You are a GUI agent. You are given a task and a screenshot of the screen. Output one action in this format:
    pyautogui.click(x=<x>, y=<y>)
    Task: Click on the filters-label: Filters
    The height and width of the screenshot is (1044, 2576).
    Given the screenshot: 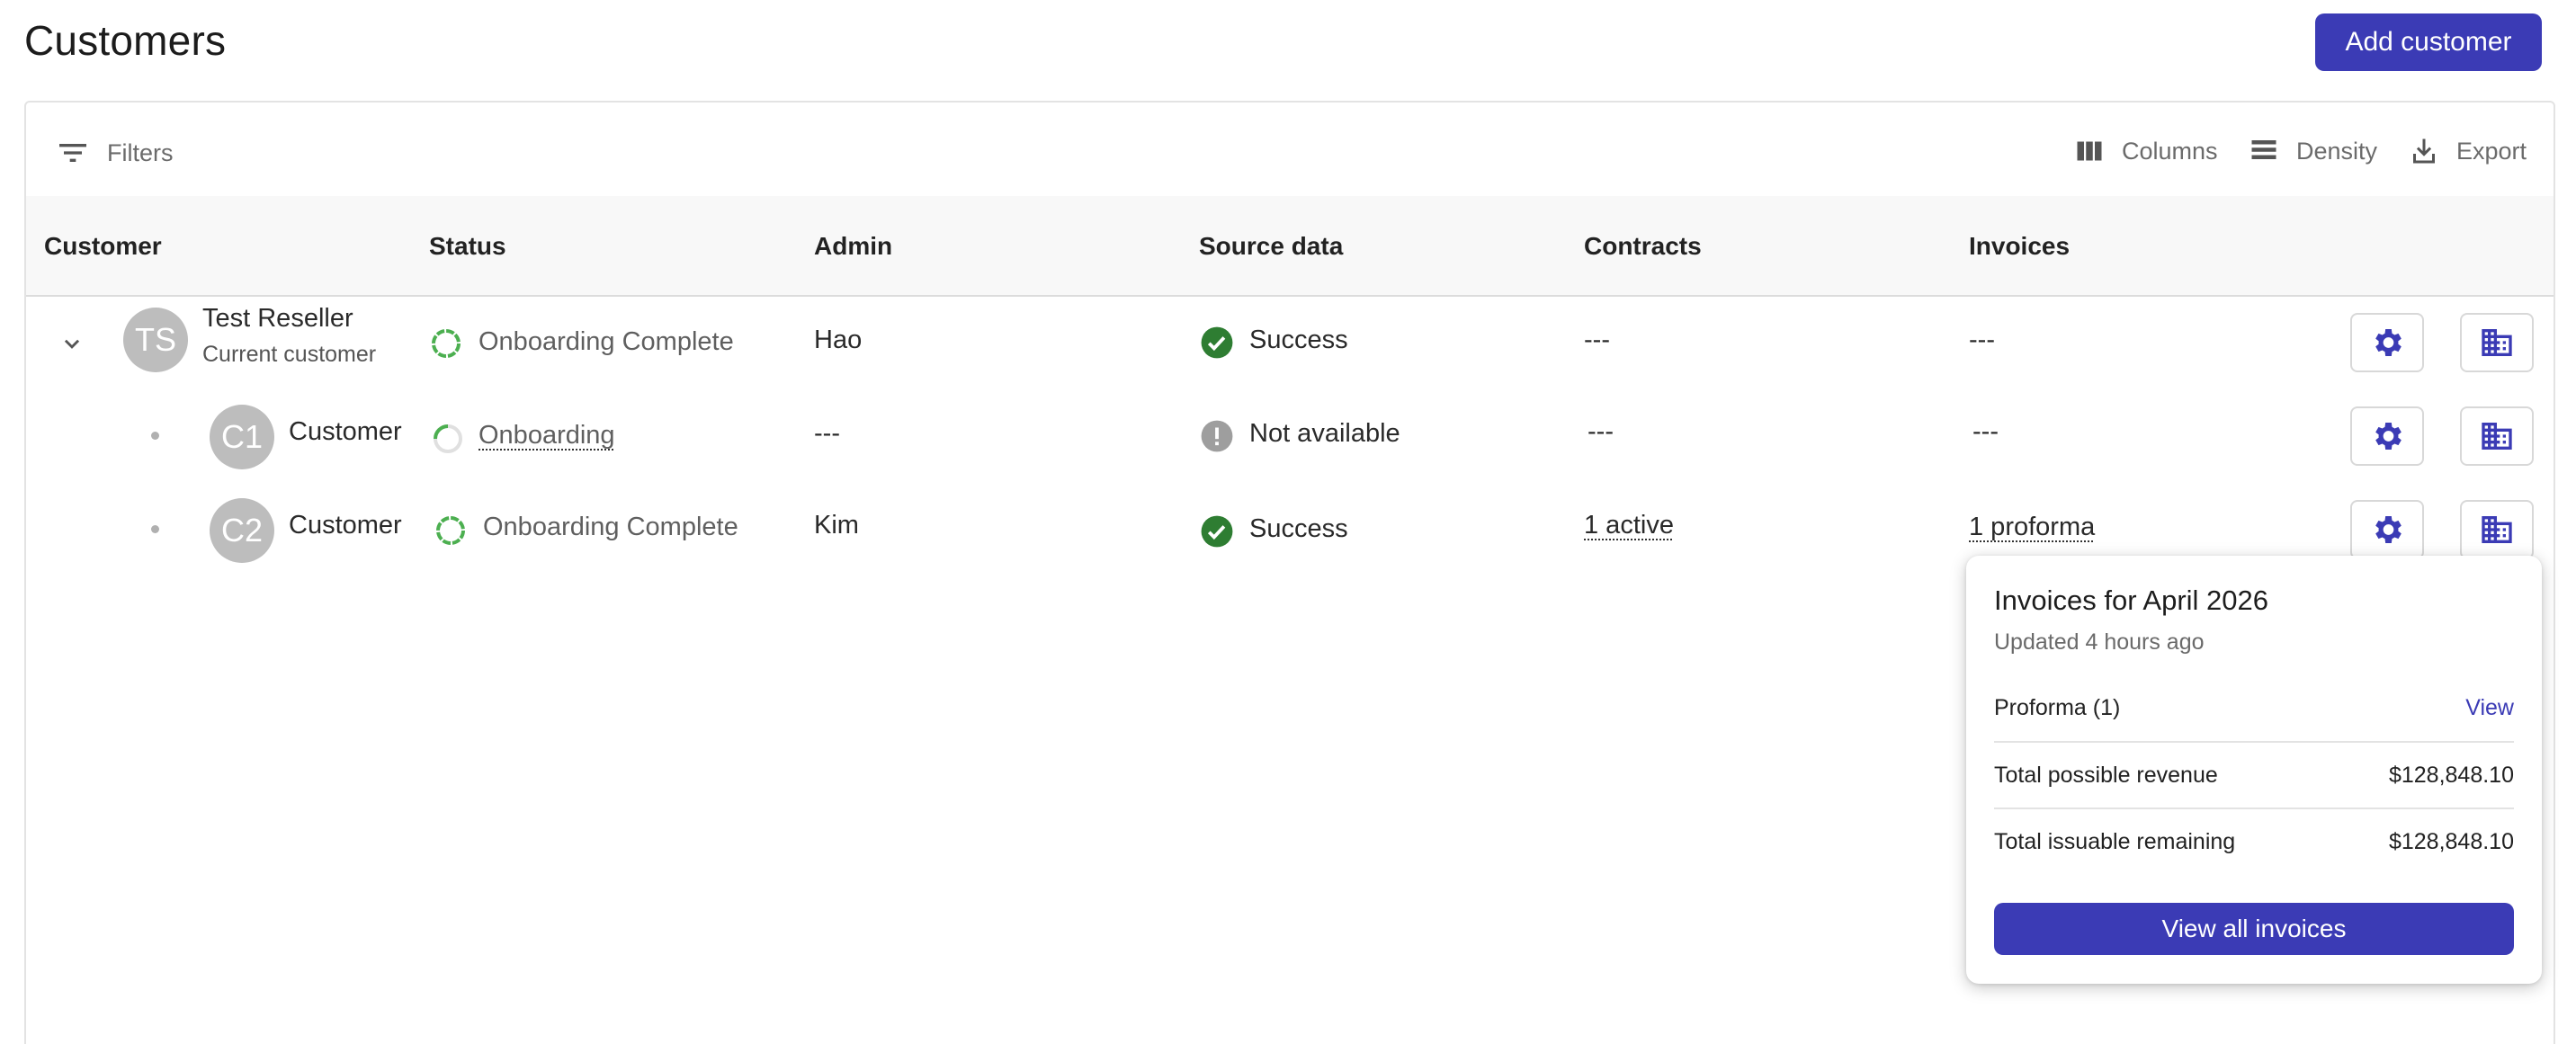 What is the action you would take?
    pyautogui.click(x=140, y=152)
    